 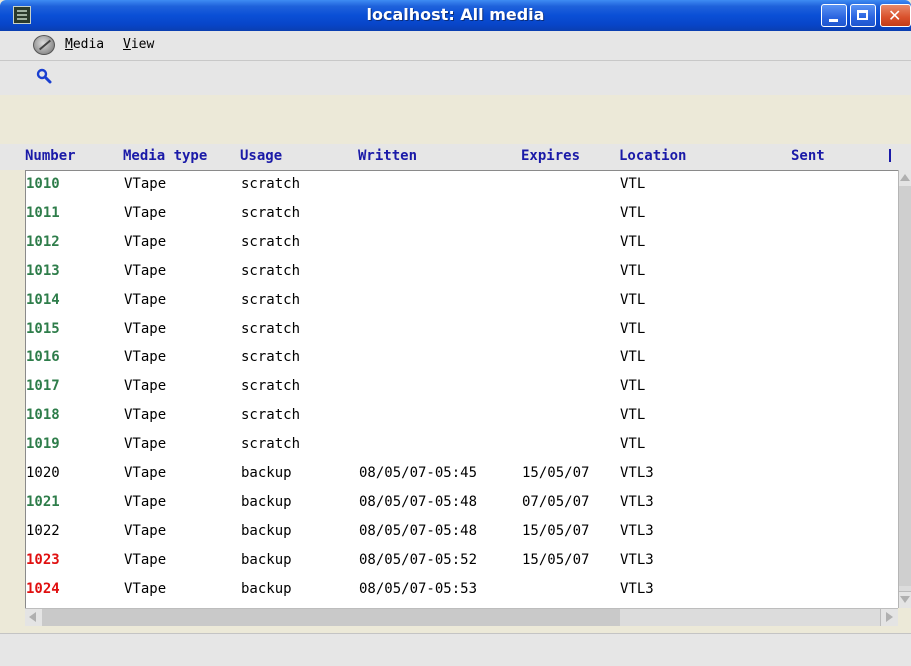 What do you see at coordinates (44, 76) in the screenshot?
I see `search-icon` at bounding box center [44, 76].